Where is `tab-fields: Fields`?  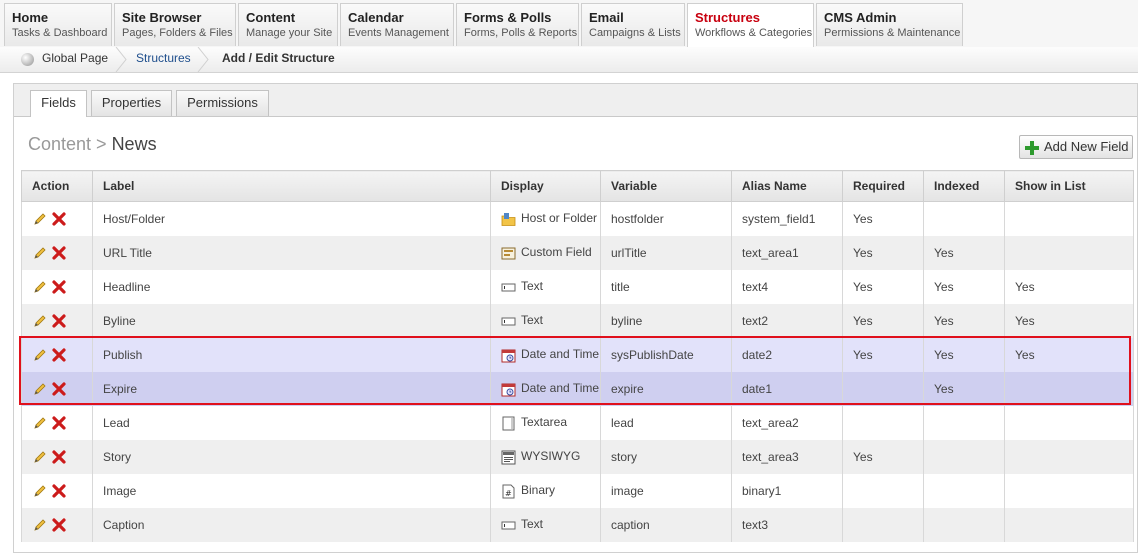 tab-fields: Fields is located at coordinates (58, 103).